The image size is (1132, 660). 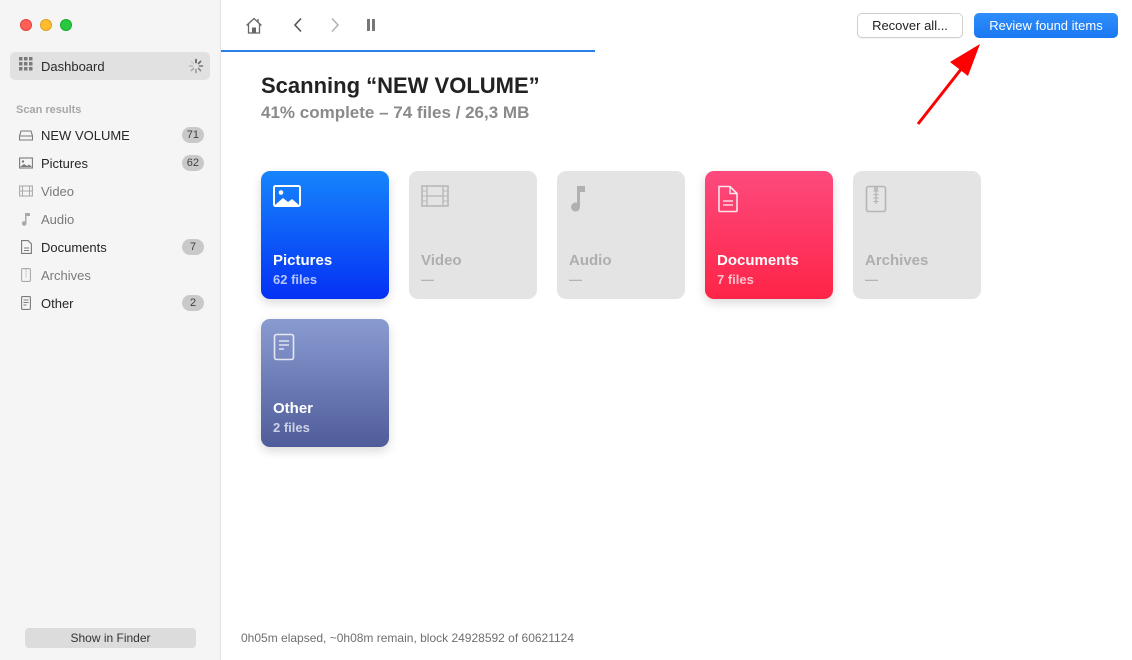 I want to click on minimize-window-button, so click(x=46, y=25).